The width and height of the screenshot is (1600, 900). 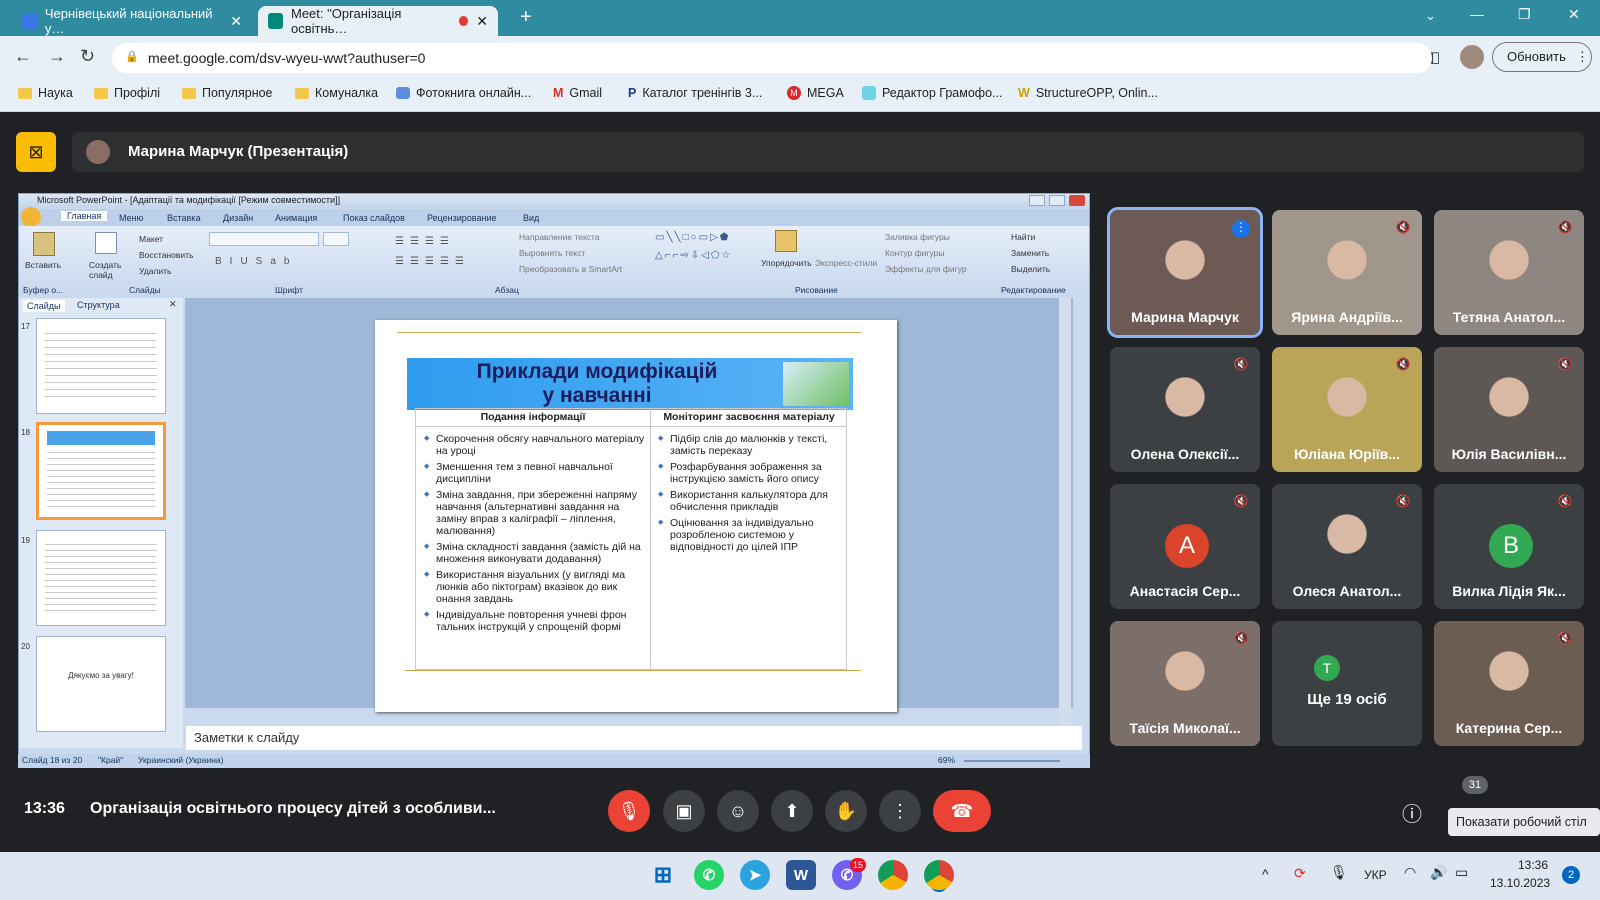 I want to click on vertical-scrollbar, so click(x=1065, y=523).